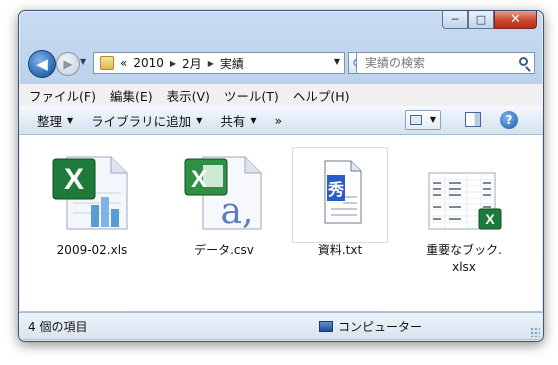 The image size is (558, 365). I want to click on organize-label: 整理, so click(50, 121).